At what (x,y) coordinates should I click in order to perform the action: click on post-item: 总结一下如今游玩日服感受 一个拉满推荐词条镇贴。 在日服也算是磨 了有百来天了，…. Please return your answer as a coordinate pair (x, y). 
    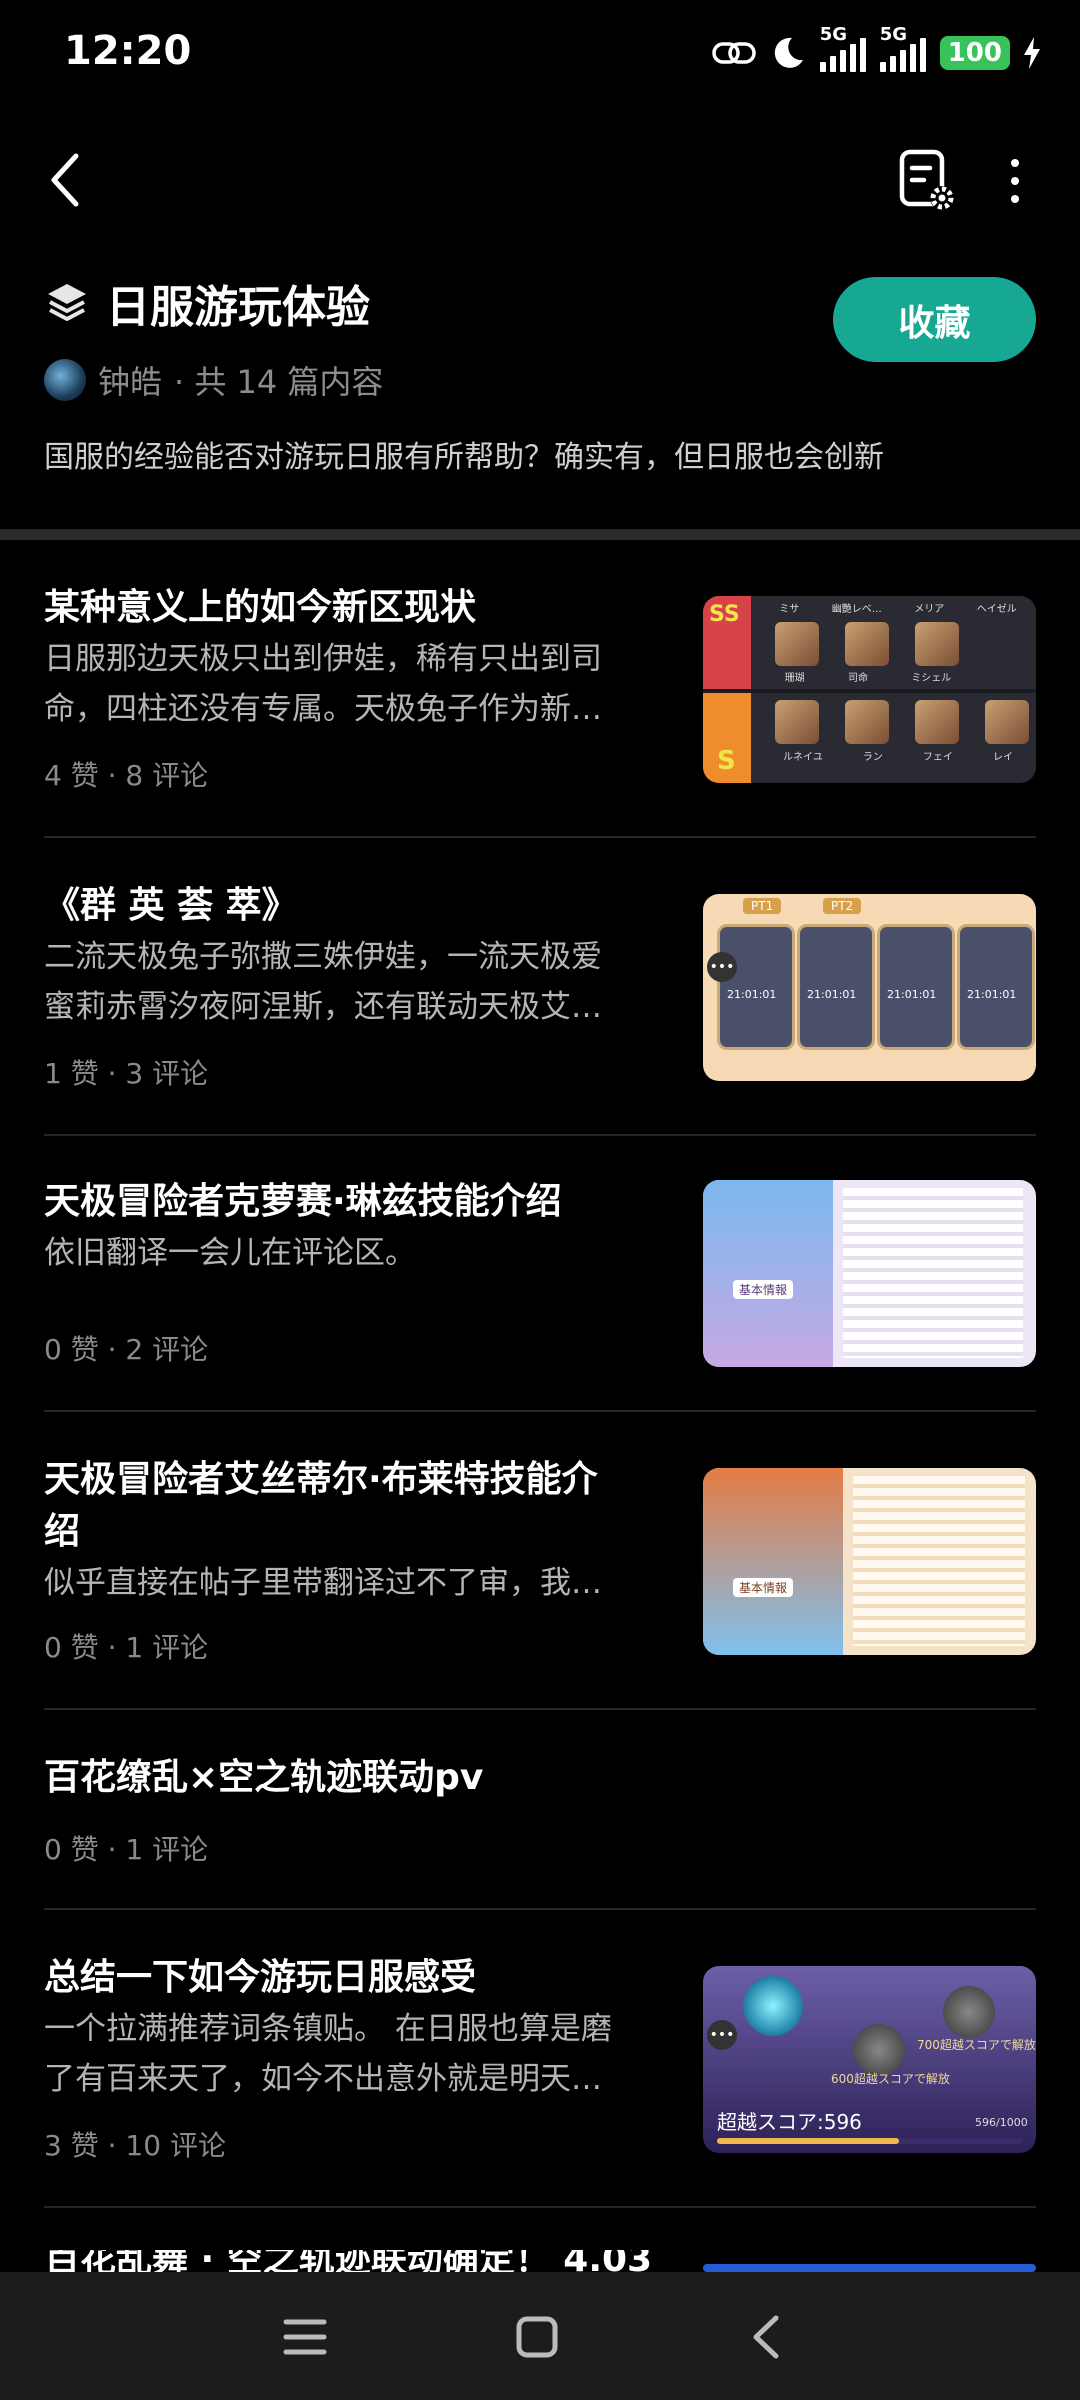
    Looking at the image, I should click on (540, 2057).